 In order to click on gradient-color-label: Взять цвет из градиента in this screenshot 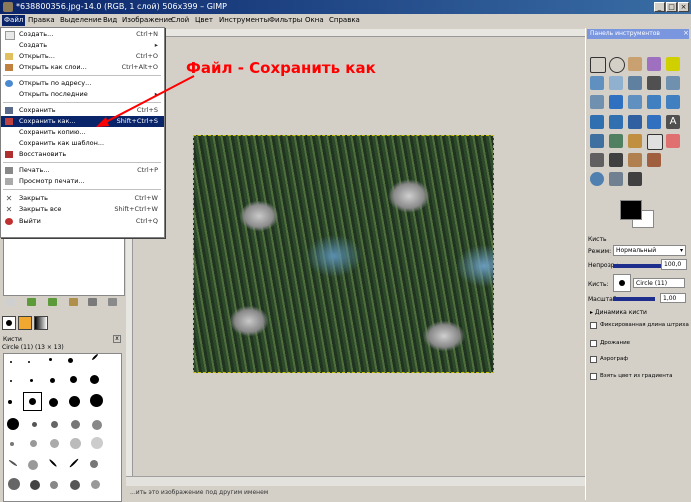, I will do `click(636, 376)`.